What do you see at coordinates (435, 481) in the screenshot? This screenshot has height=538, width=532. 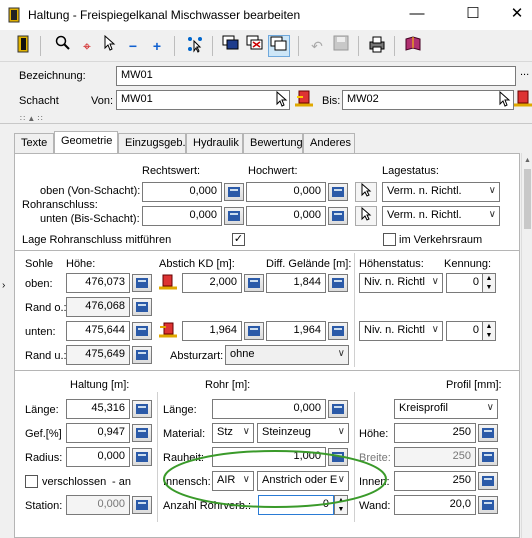 I see `profil-innen-input: 250` at bounding box center [435, 481].